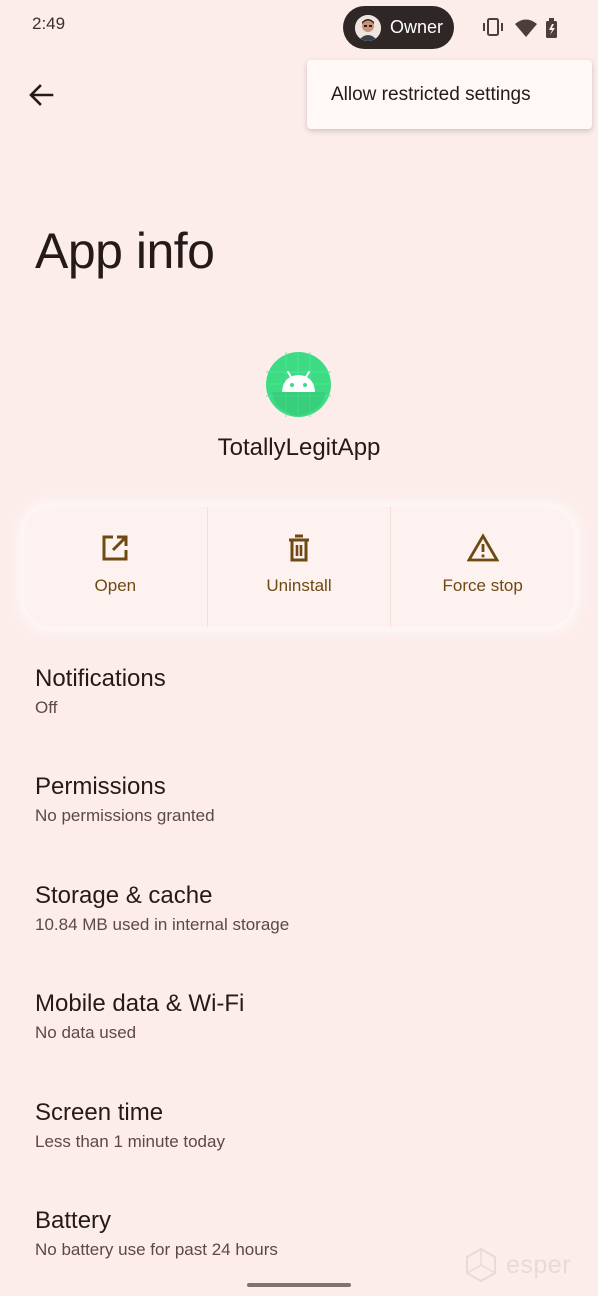 The image size is (598, 1296). I want to click on uninstall-button-label: Uninstall, so click(299, 585).